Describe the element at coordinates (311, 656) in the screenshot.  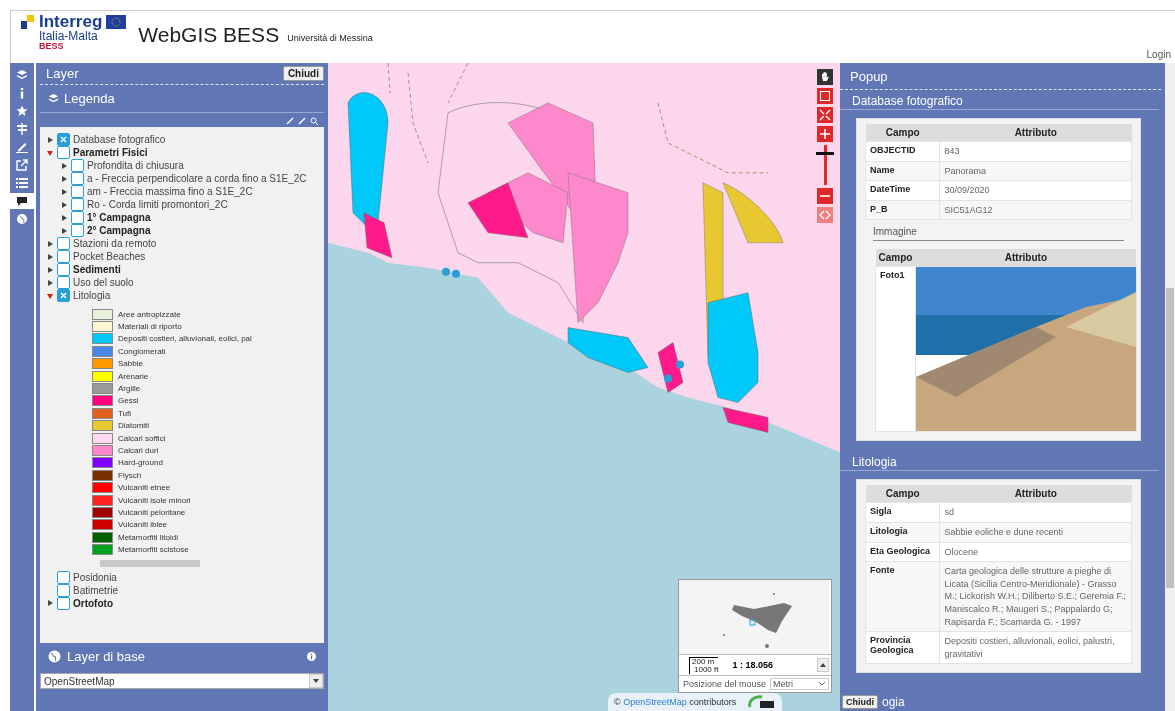
I see `info-icon` at that location.